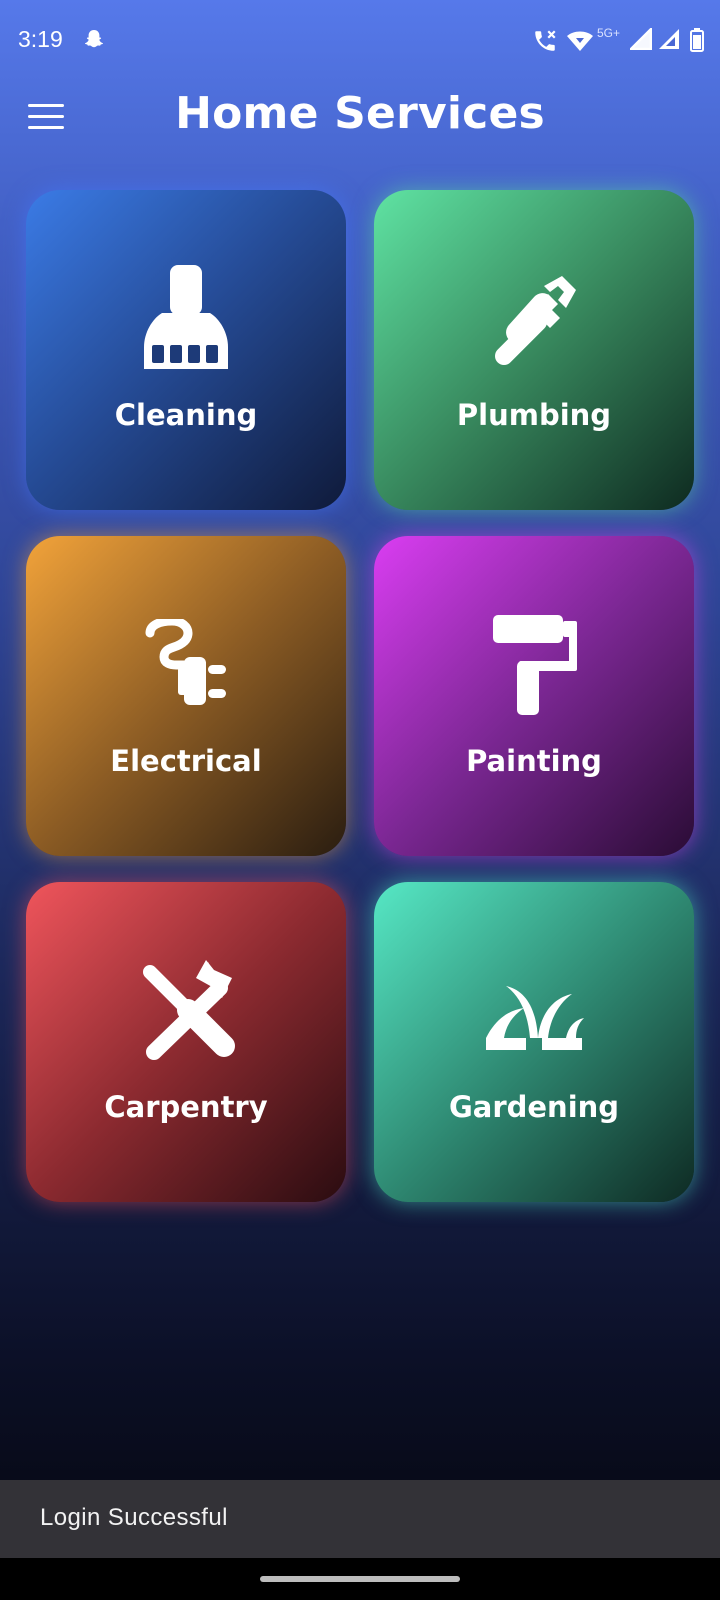 The width and height of the screenshot is (720, 1600). I want to click on gesture-handle, so click(360, 1579).